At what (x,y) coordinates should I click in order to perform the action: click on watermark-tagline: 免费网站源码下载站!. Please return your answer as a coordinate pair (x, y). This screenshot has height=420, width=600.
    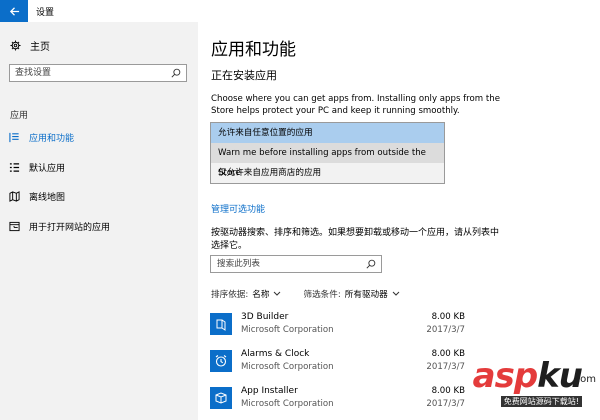
    Looking at the image, I should click on (541, 401).